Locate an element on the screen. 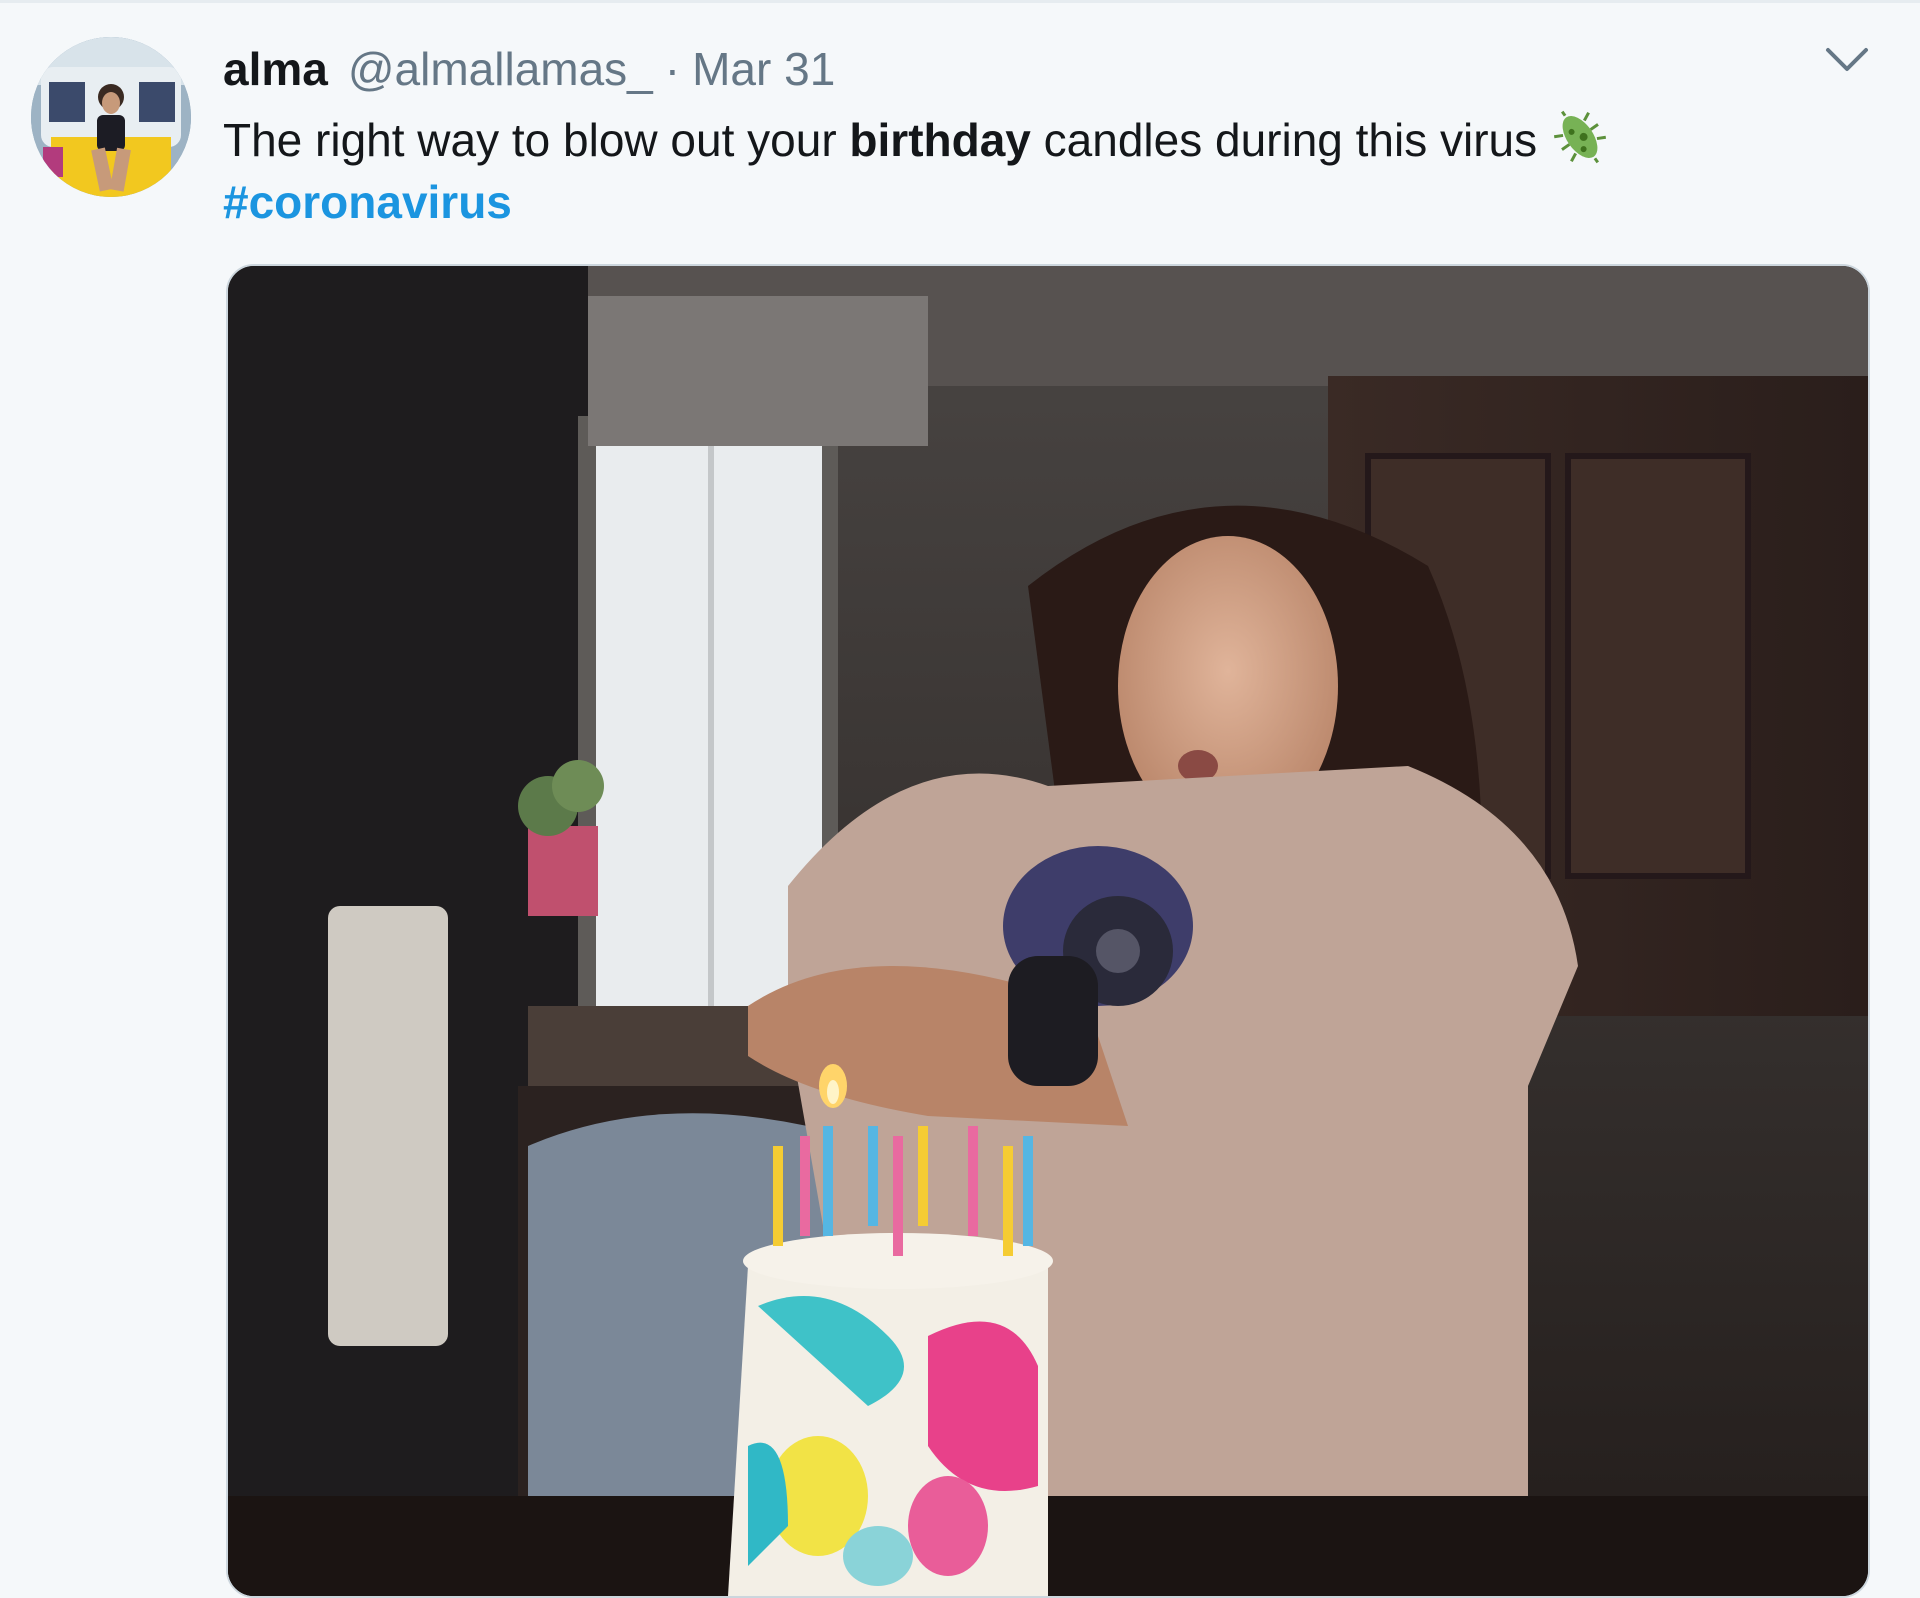 This screenshot has height=1598, width=1920. avatar-image is located at coordinates (111, 117).